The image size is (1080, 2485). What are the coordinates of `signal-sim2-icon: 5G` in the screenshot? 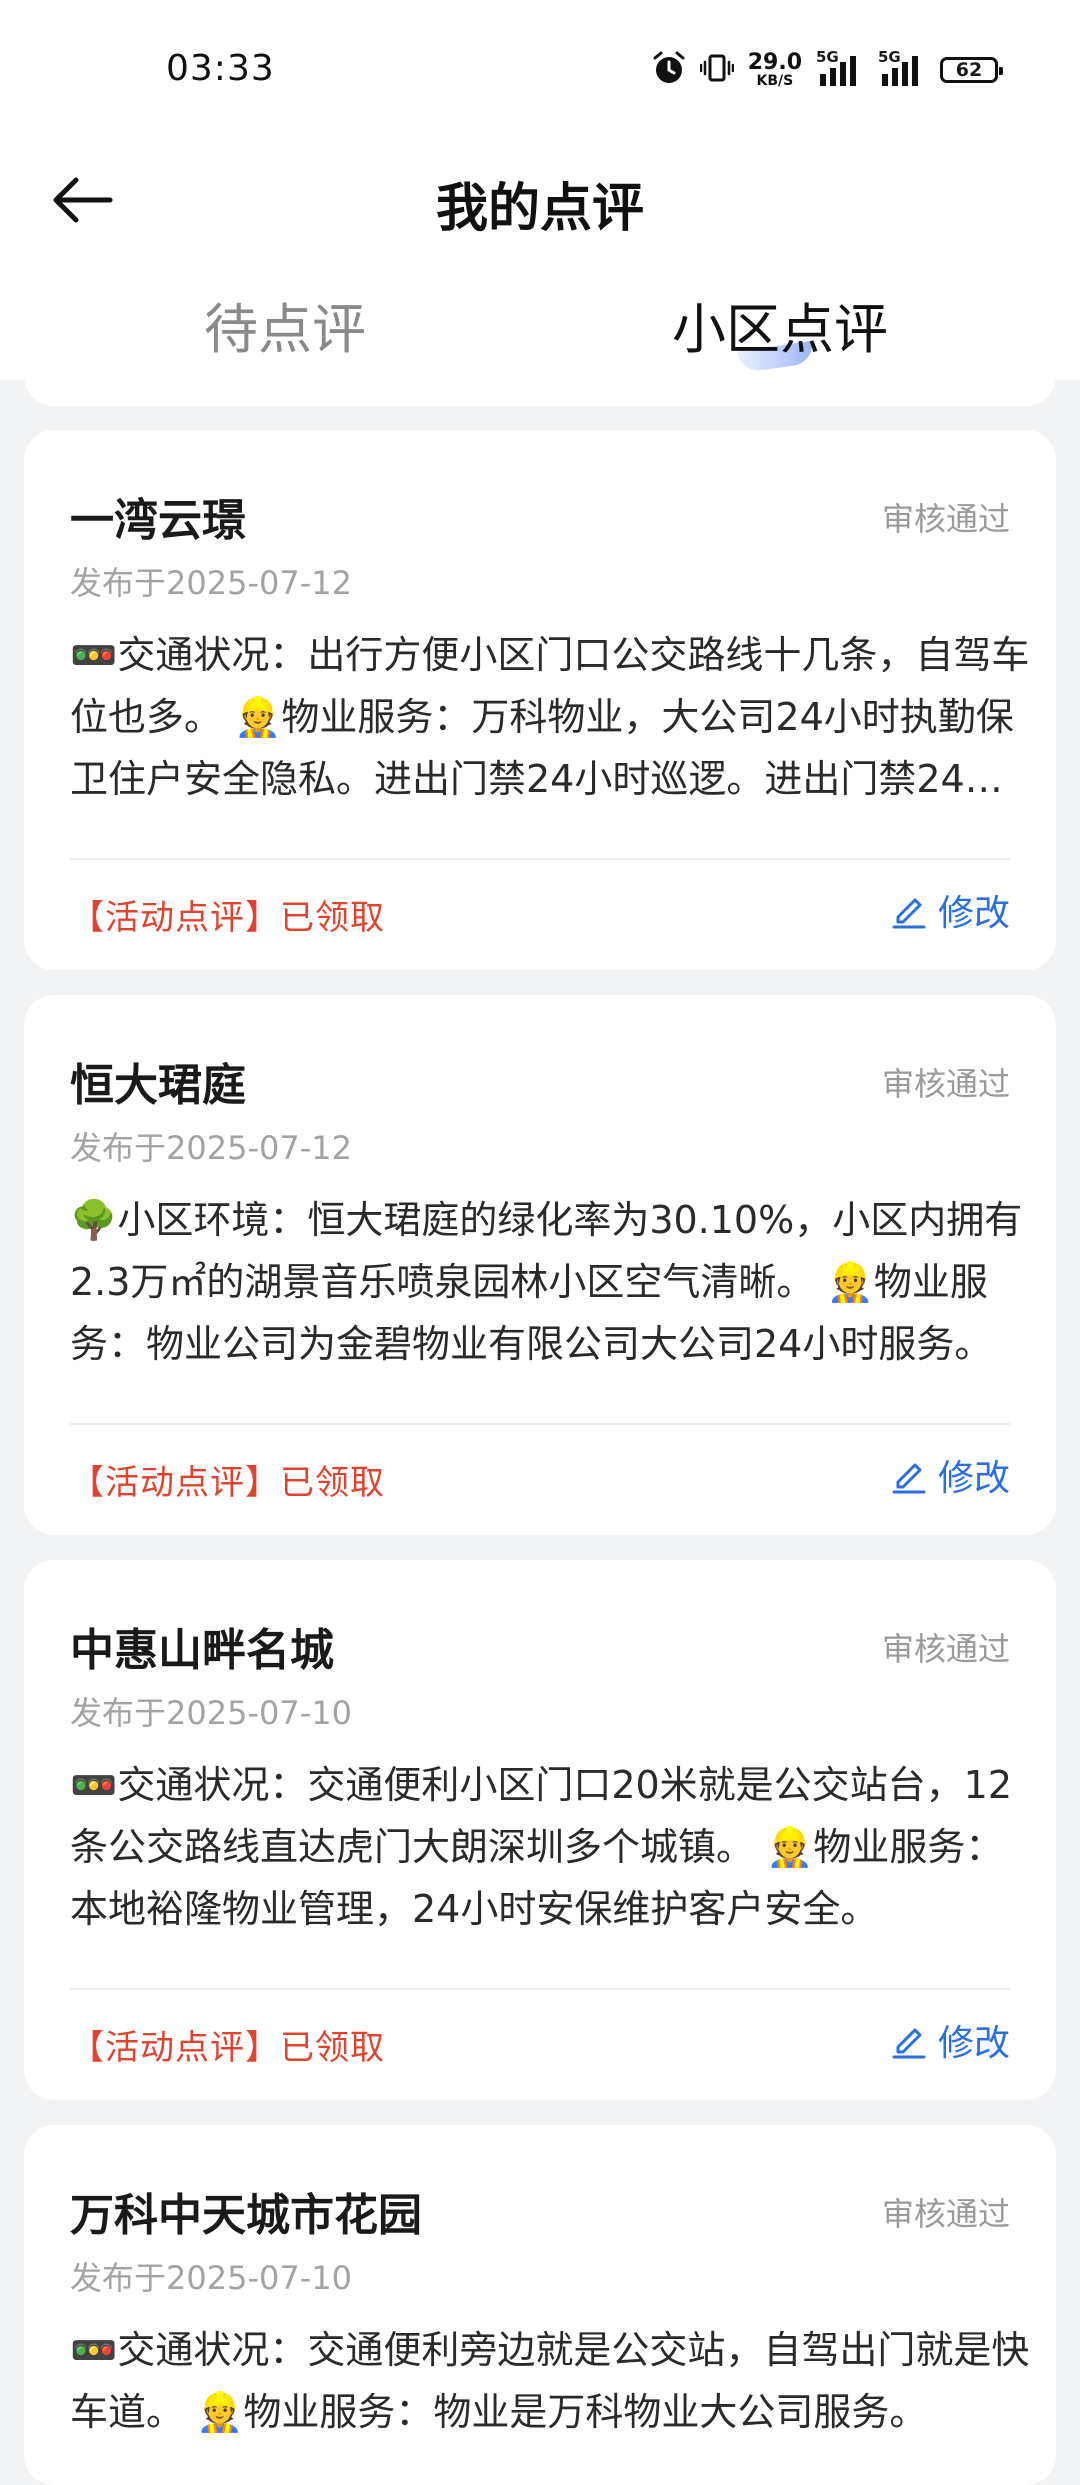 It's located at (902, 69).